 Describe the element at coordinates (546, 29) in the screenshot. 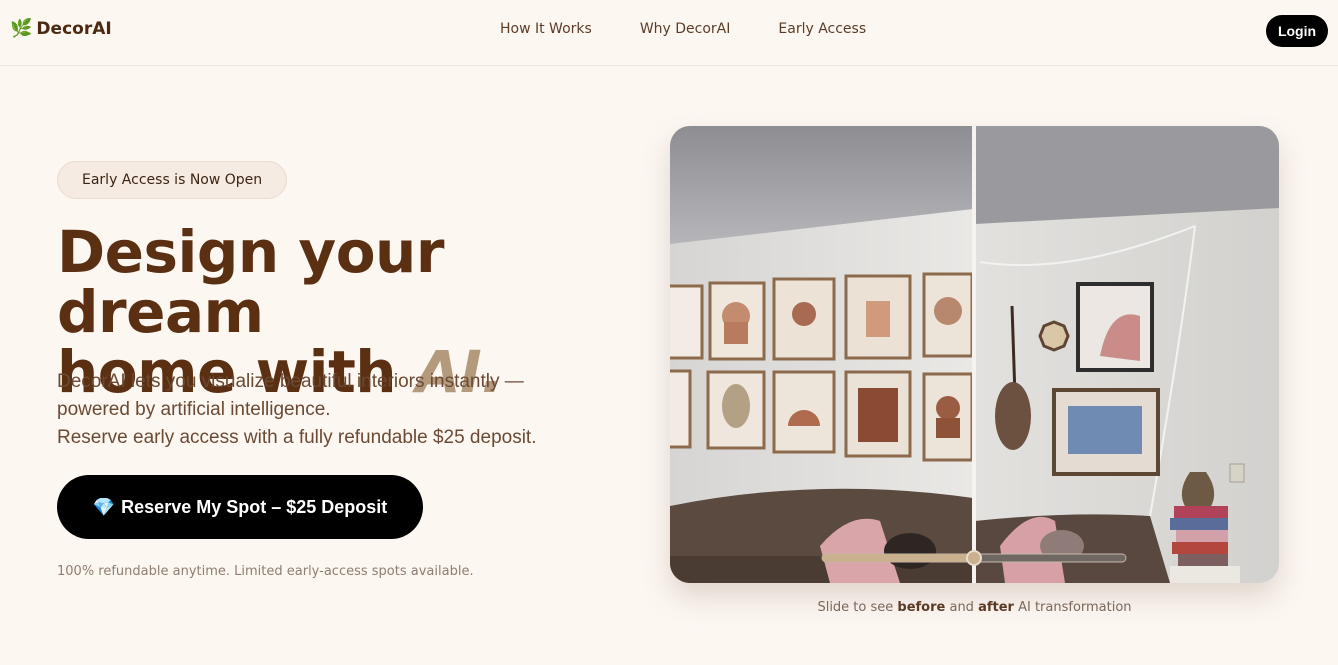

I see `nav-link-how-it-works: How It Works` at that location.